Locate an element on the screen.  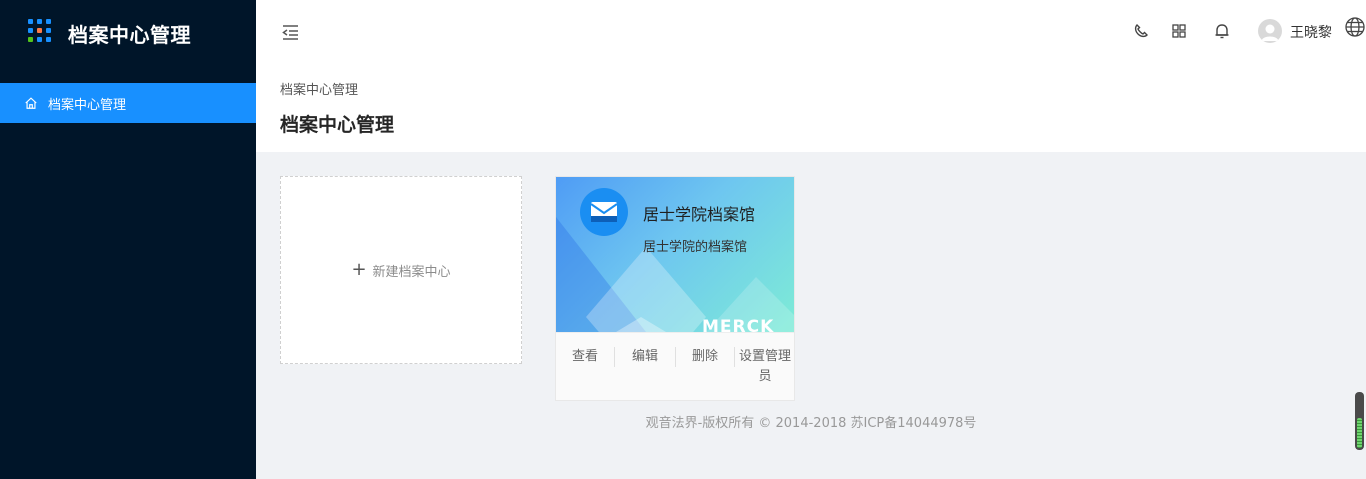
breadcrumb: 档案中心管理 is located at coordinates (319, 88).